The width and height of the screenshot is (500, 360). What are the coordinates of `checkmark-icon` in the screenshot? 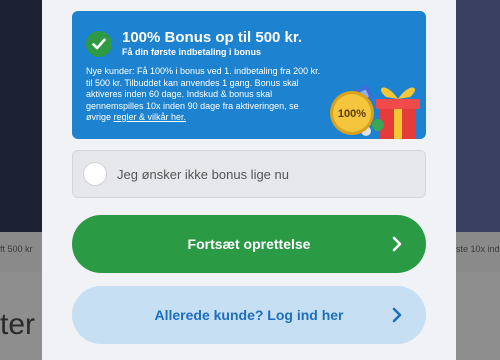 It's located at (99, 44).